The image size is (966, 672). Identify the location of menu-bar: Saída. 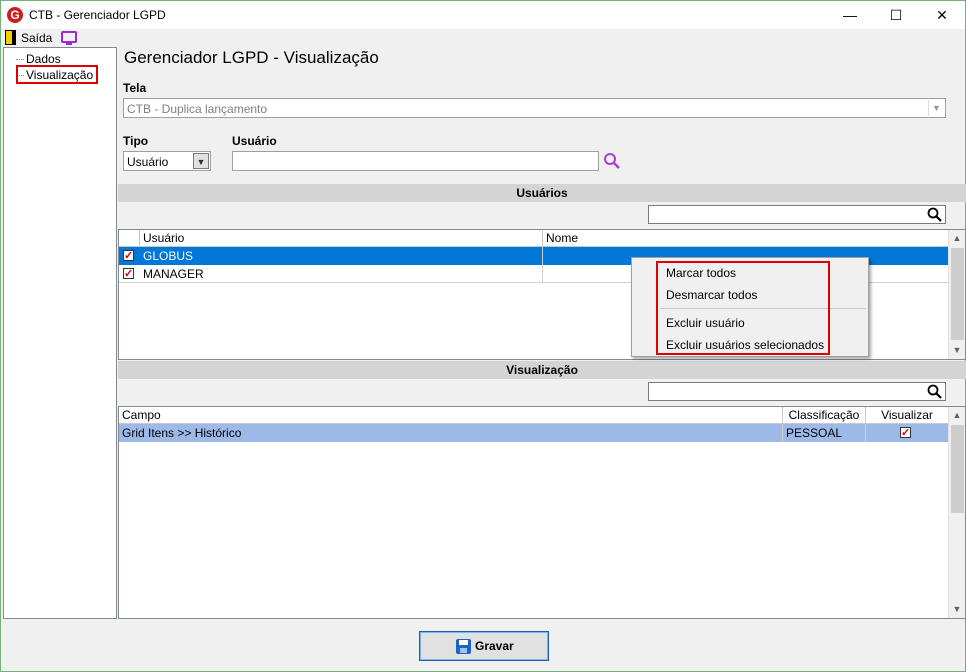
(483, 38).